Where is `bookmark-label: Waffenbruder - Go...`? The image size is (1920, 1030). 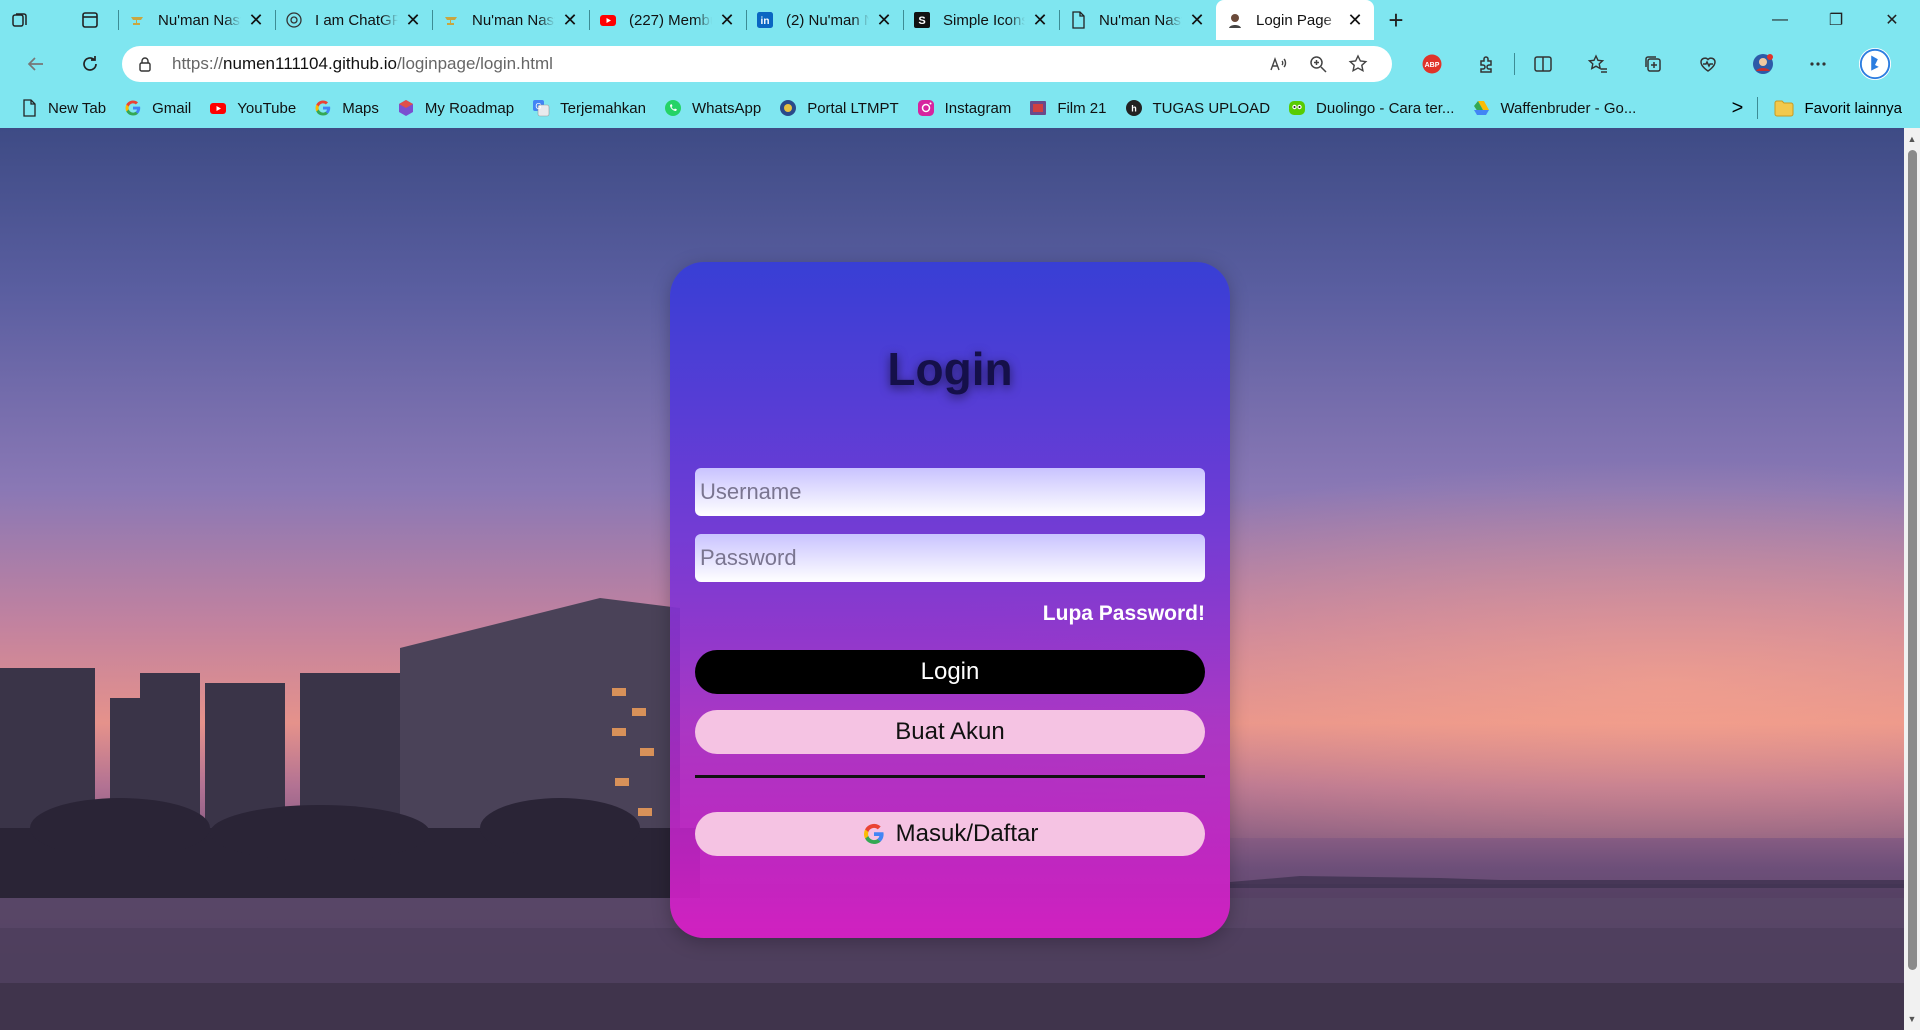 bookmark-label: Waffenbruder - Go... is located at coordinates (1568, 108).